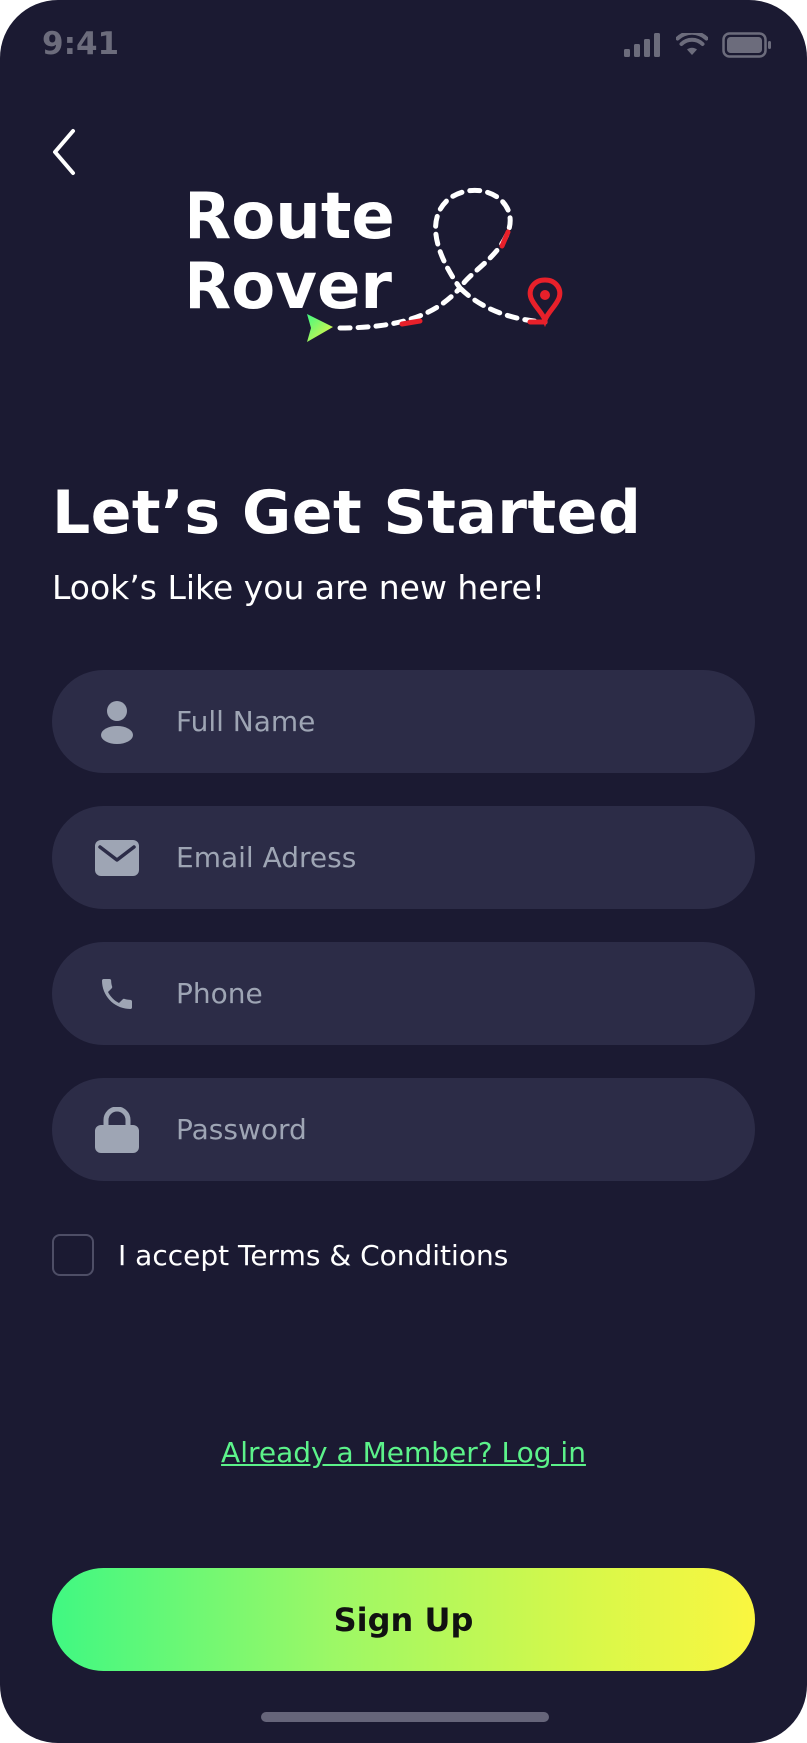 The height and width of the screenshot is (1743, 807). Describe the element at coordinates (403, 1619) in the screenshot. I see `sign-up-button: Sign Up` at that location.